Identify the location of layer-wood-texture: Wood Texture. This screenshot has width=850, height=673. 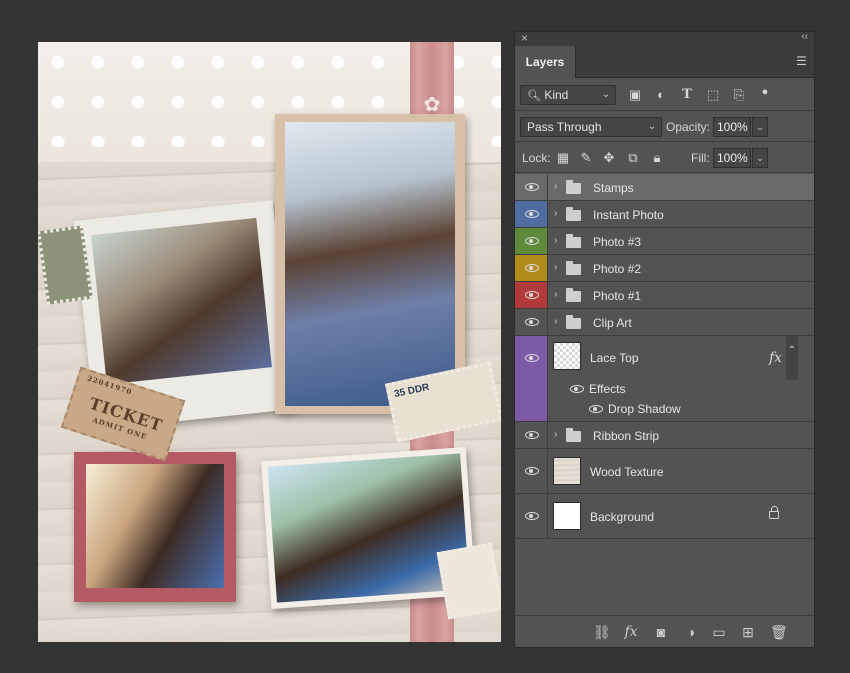
(664, 471).